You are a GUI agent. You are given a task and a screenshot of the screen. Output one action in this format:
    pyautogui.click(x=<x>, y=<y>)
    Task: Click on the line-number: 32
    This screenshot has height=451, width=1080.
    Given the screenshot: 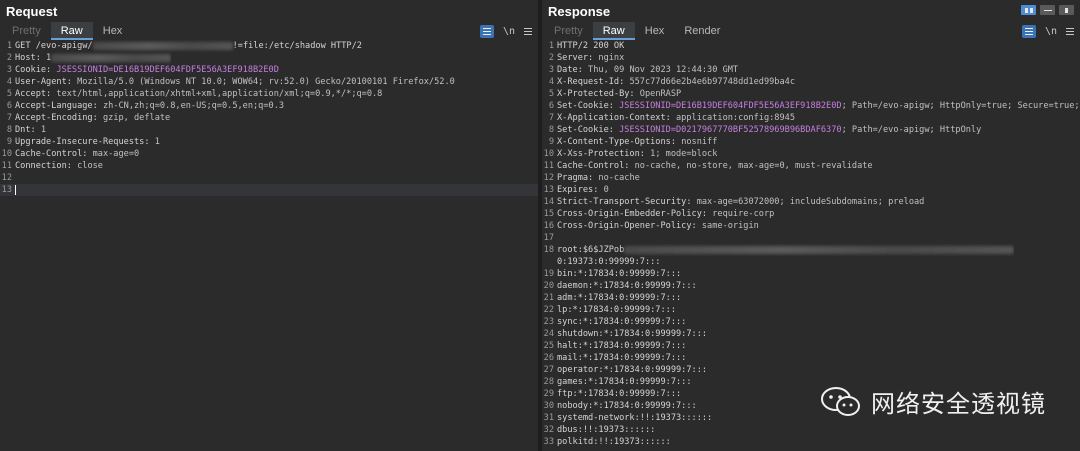 What is the action you would take?
    pyautogui.click(x=548, y=430)
    